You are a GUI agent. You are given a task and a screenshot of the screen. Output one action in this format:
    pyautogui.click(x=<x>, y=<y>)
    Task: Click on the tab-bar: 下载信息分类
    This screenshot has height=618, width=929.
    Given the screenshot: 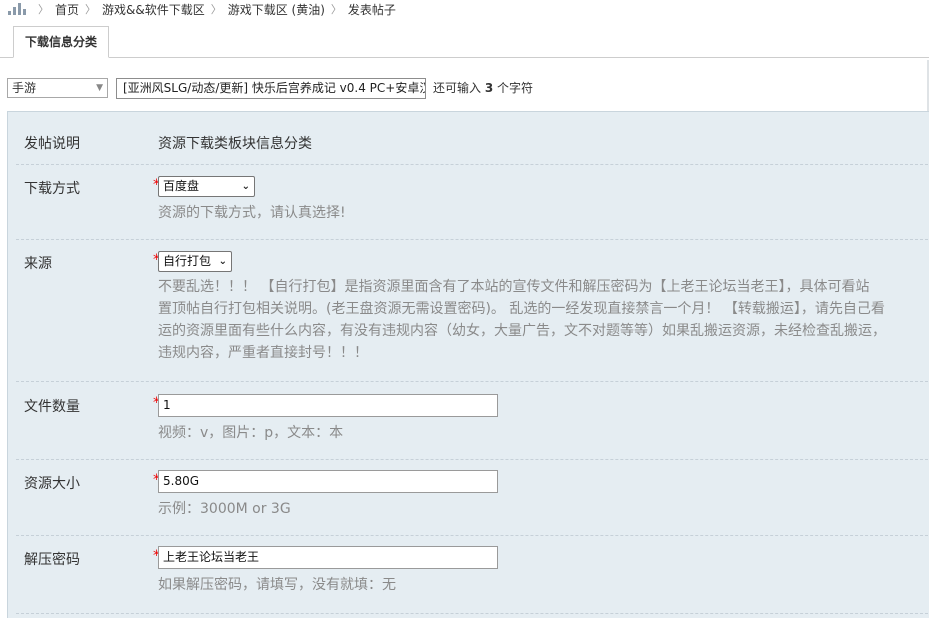 What is the action you would take?
    pyautogui.click(x=464, y=42)
    